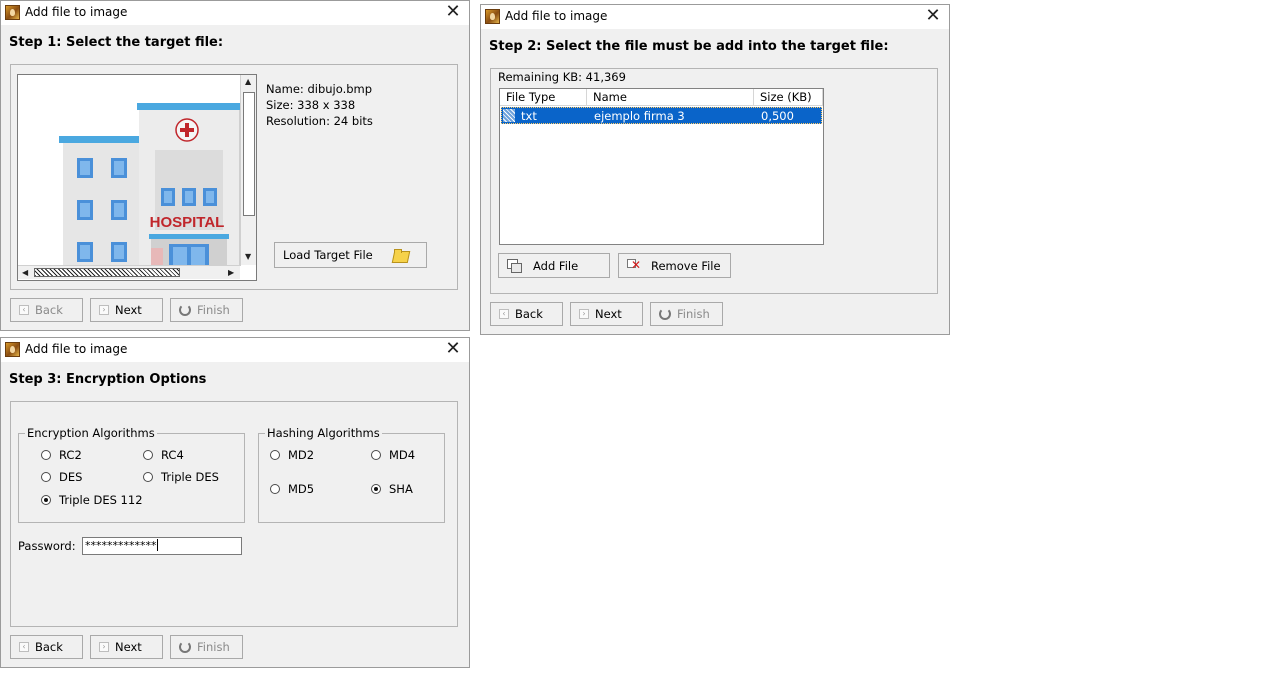  I want to click on remove-file-label: Remove File, so click(686, 265).